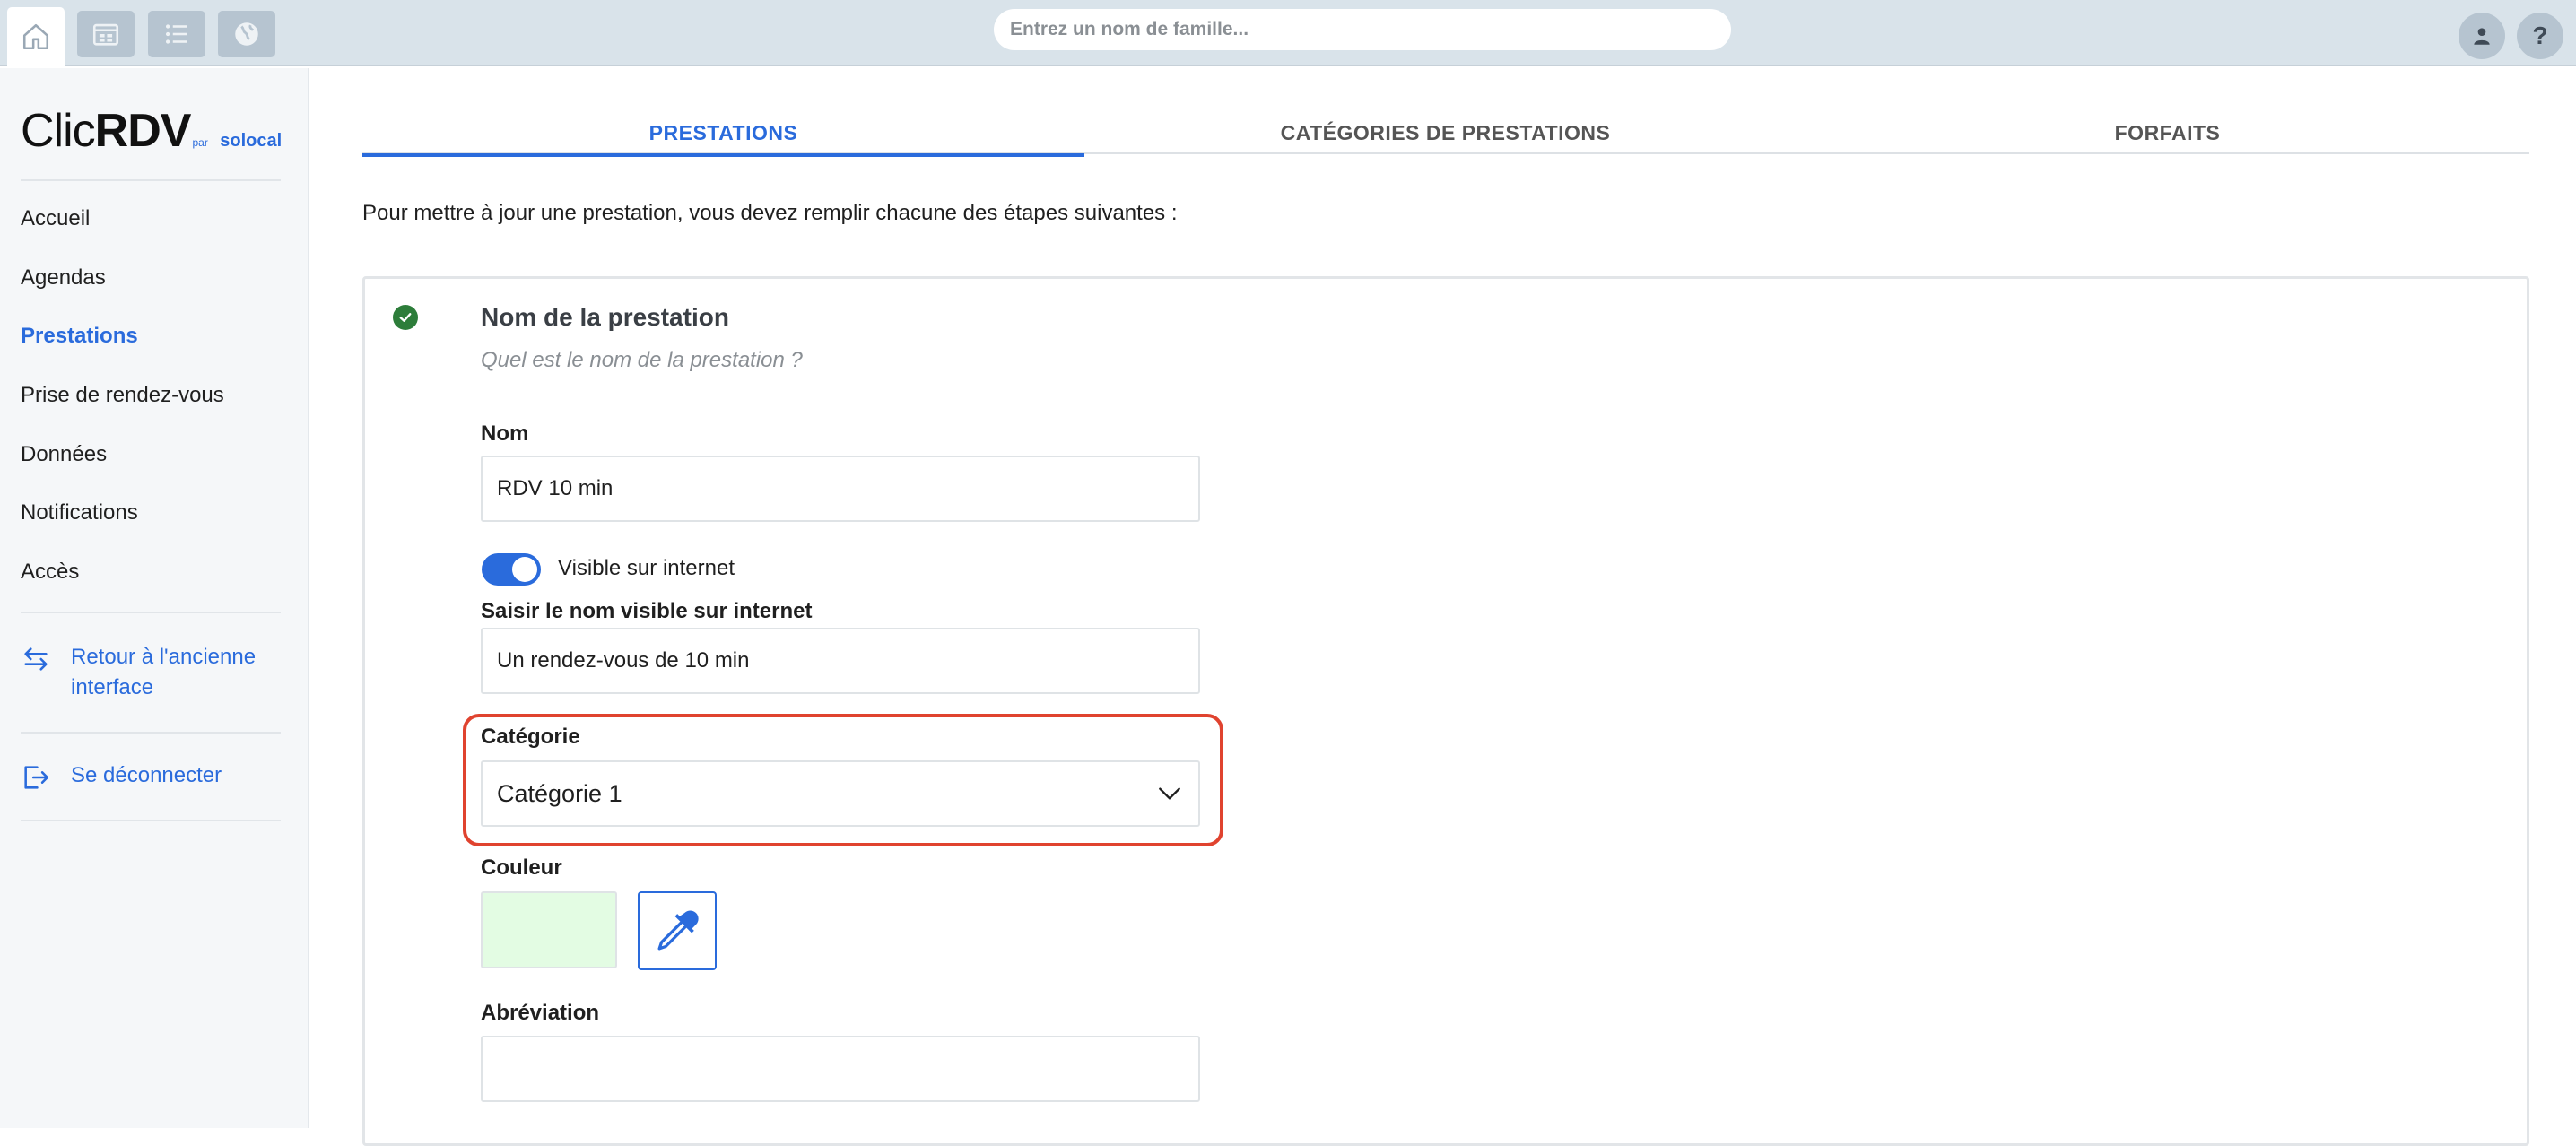  I want to click on nom-input, so click(840, 489).